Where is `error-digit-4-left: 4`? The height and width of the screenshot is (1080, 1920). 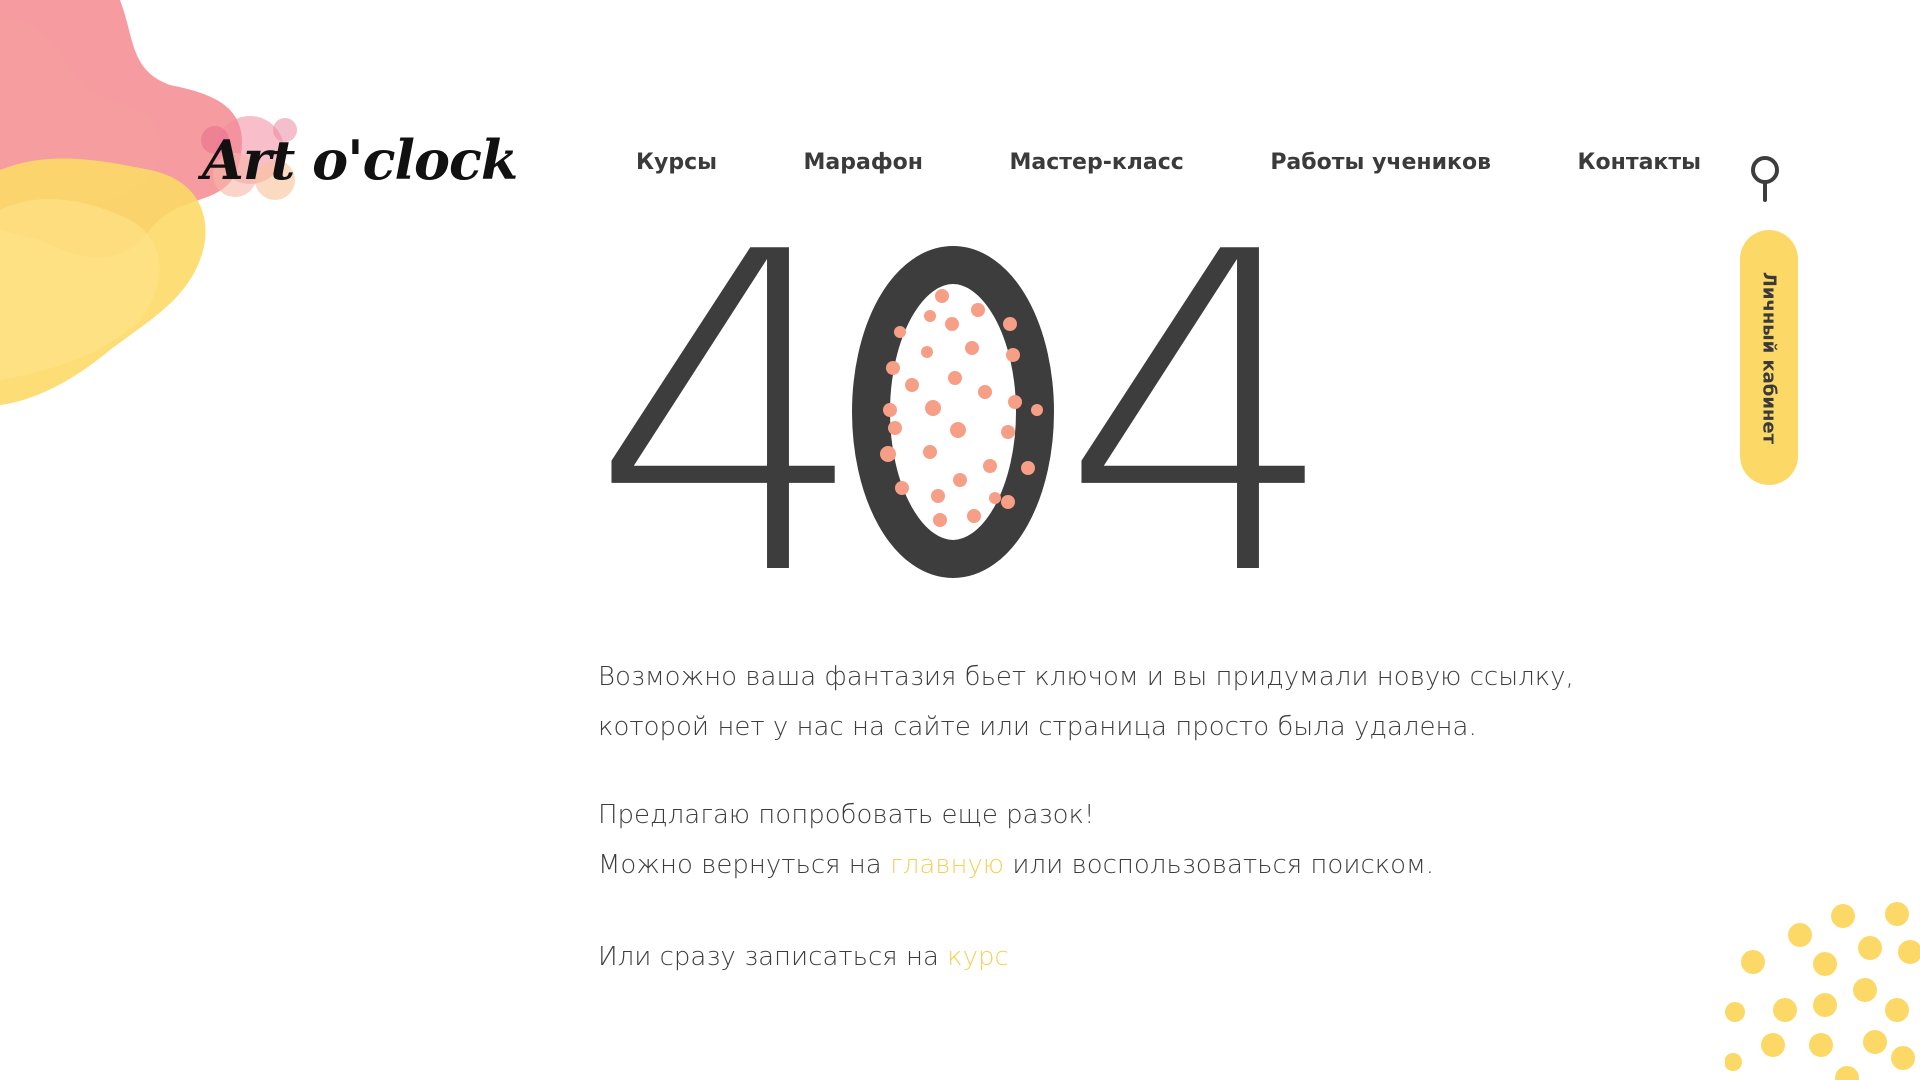
error-digit-4-left: 4 is located at coordinates (730, 415).